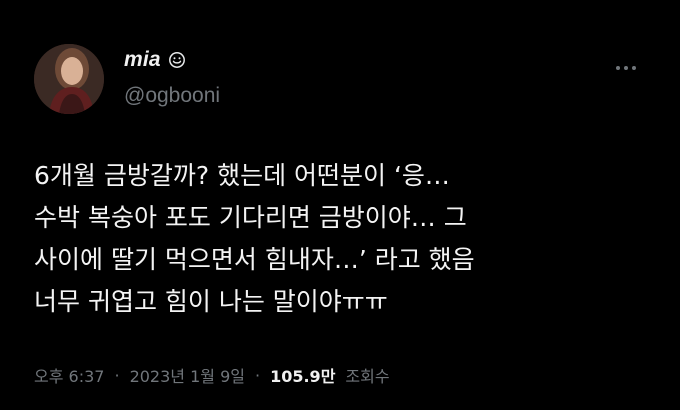 This screenshot has height=410, width=680. What do you see at coordinates (303, 376) in the screenshot?
I see `views-count: 105.9만` at bounding box center [303, 376].